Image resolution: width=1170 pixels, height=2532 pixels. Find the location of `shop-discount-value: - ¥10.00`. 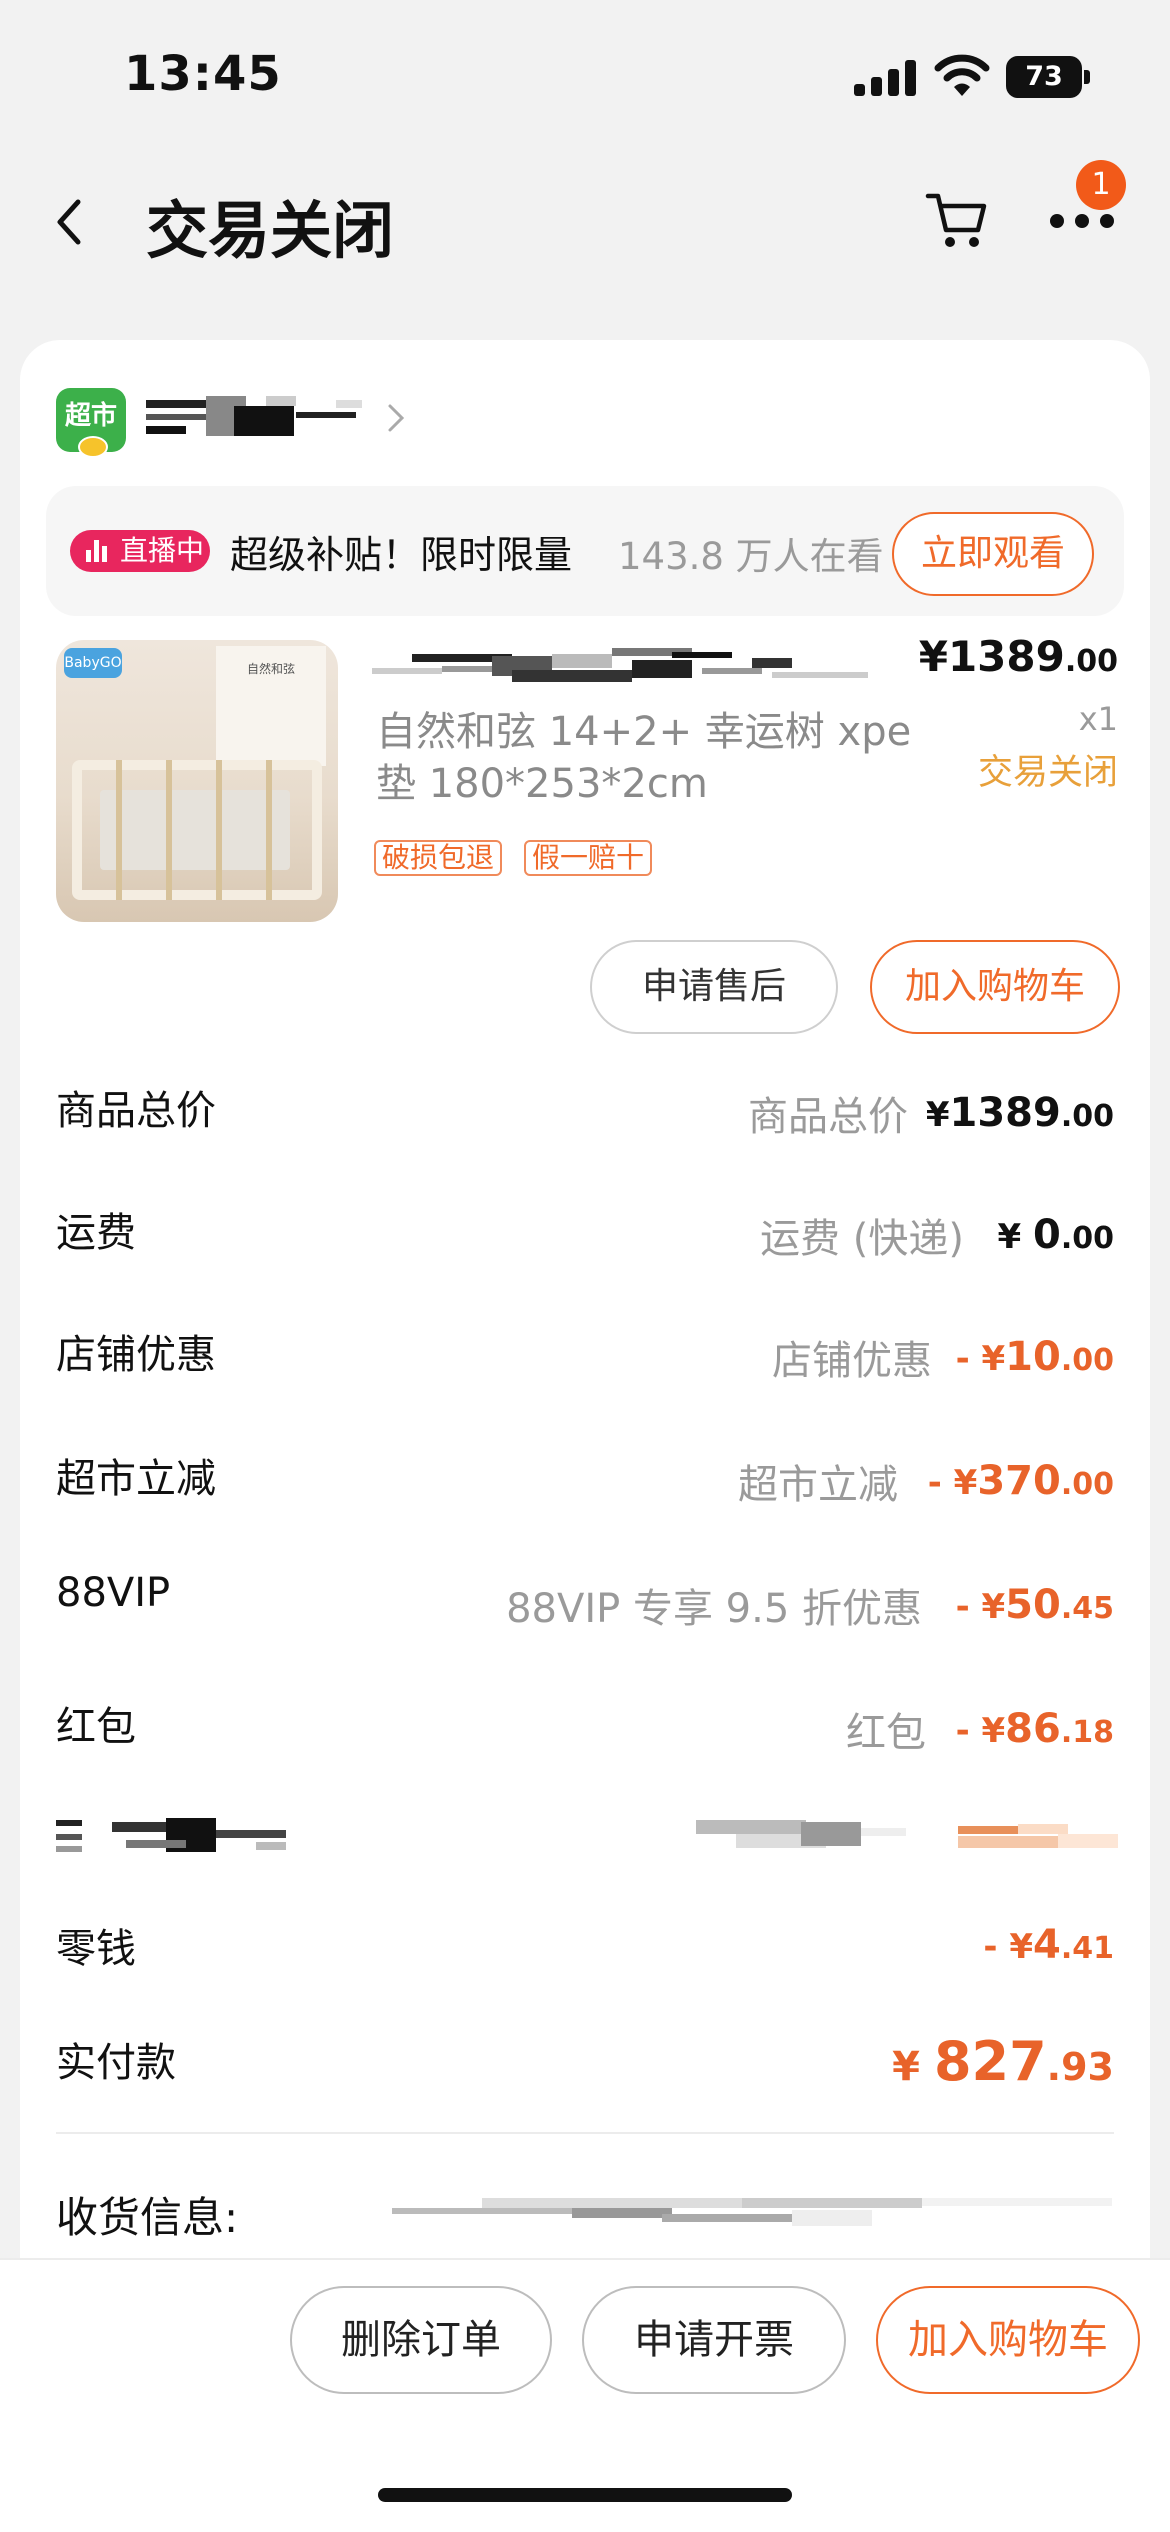

shop-discount-value: - ¥10.00 is located at coordinates (1034, 1357).